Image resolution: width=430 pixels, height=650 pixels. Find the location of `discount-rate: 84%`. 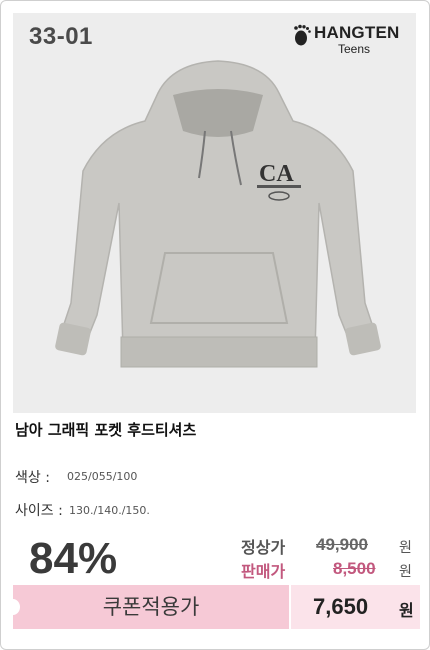

discount-rate: 84% is located at coordinates (73, 558).